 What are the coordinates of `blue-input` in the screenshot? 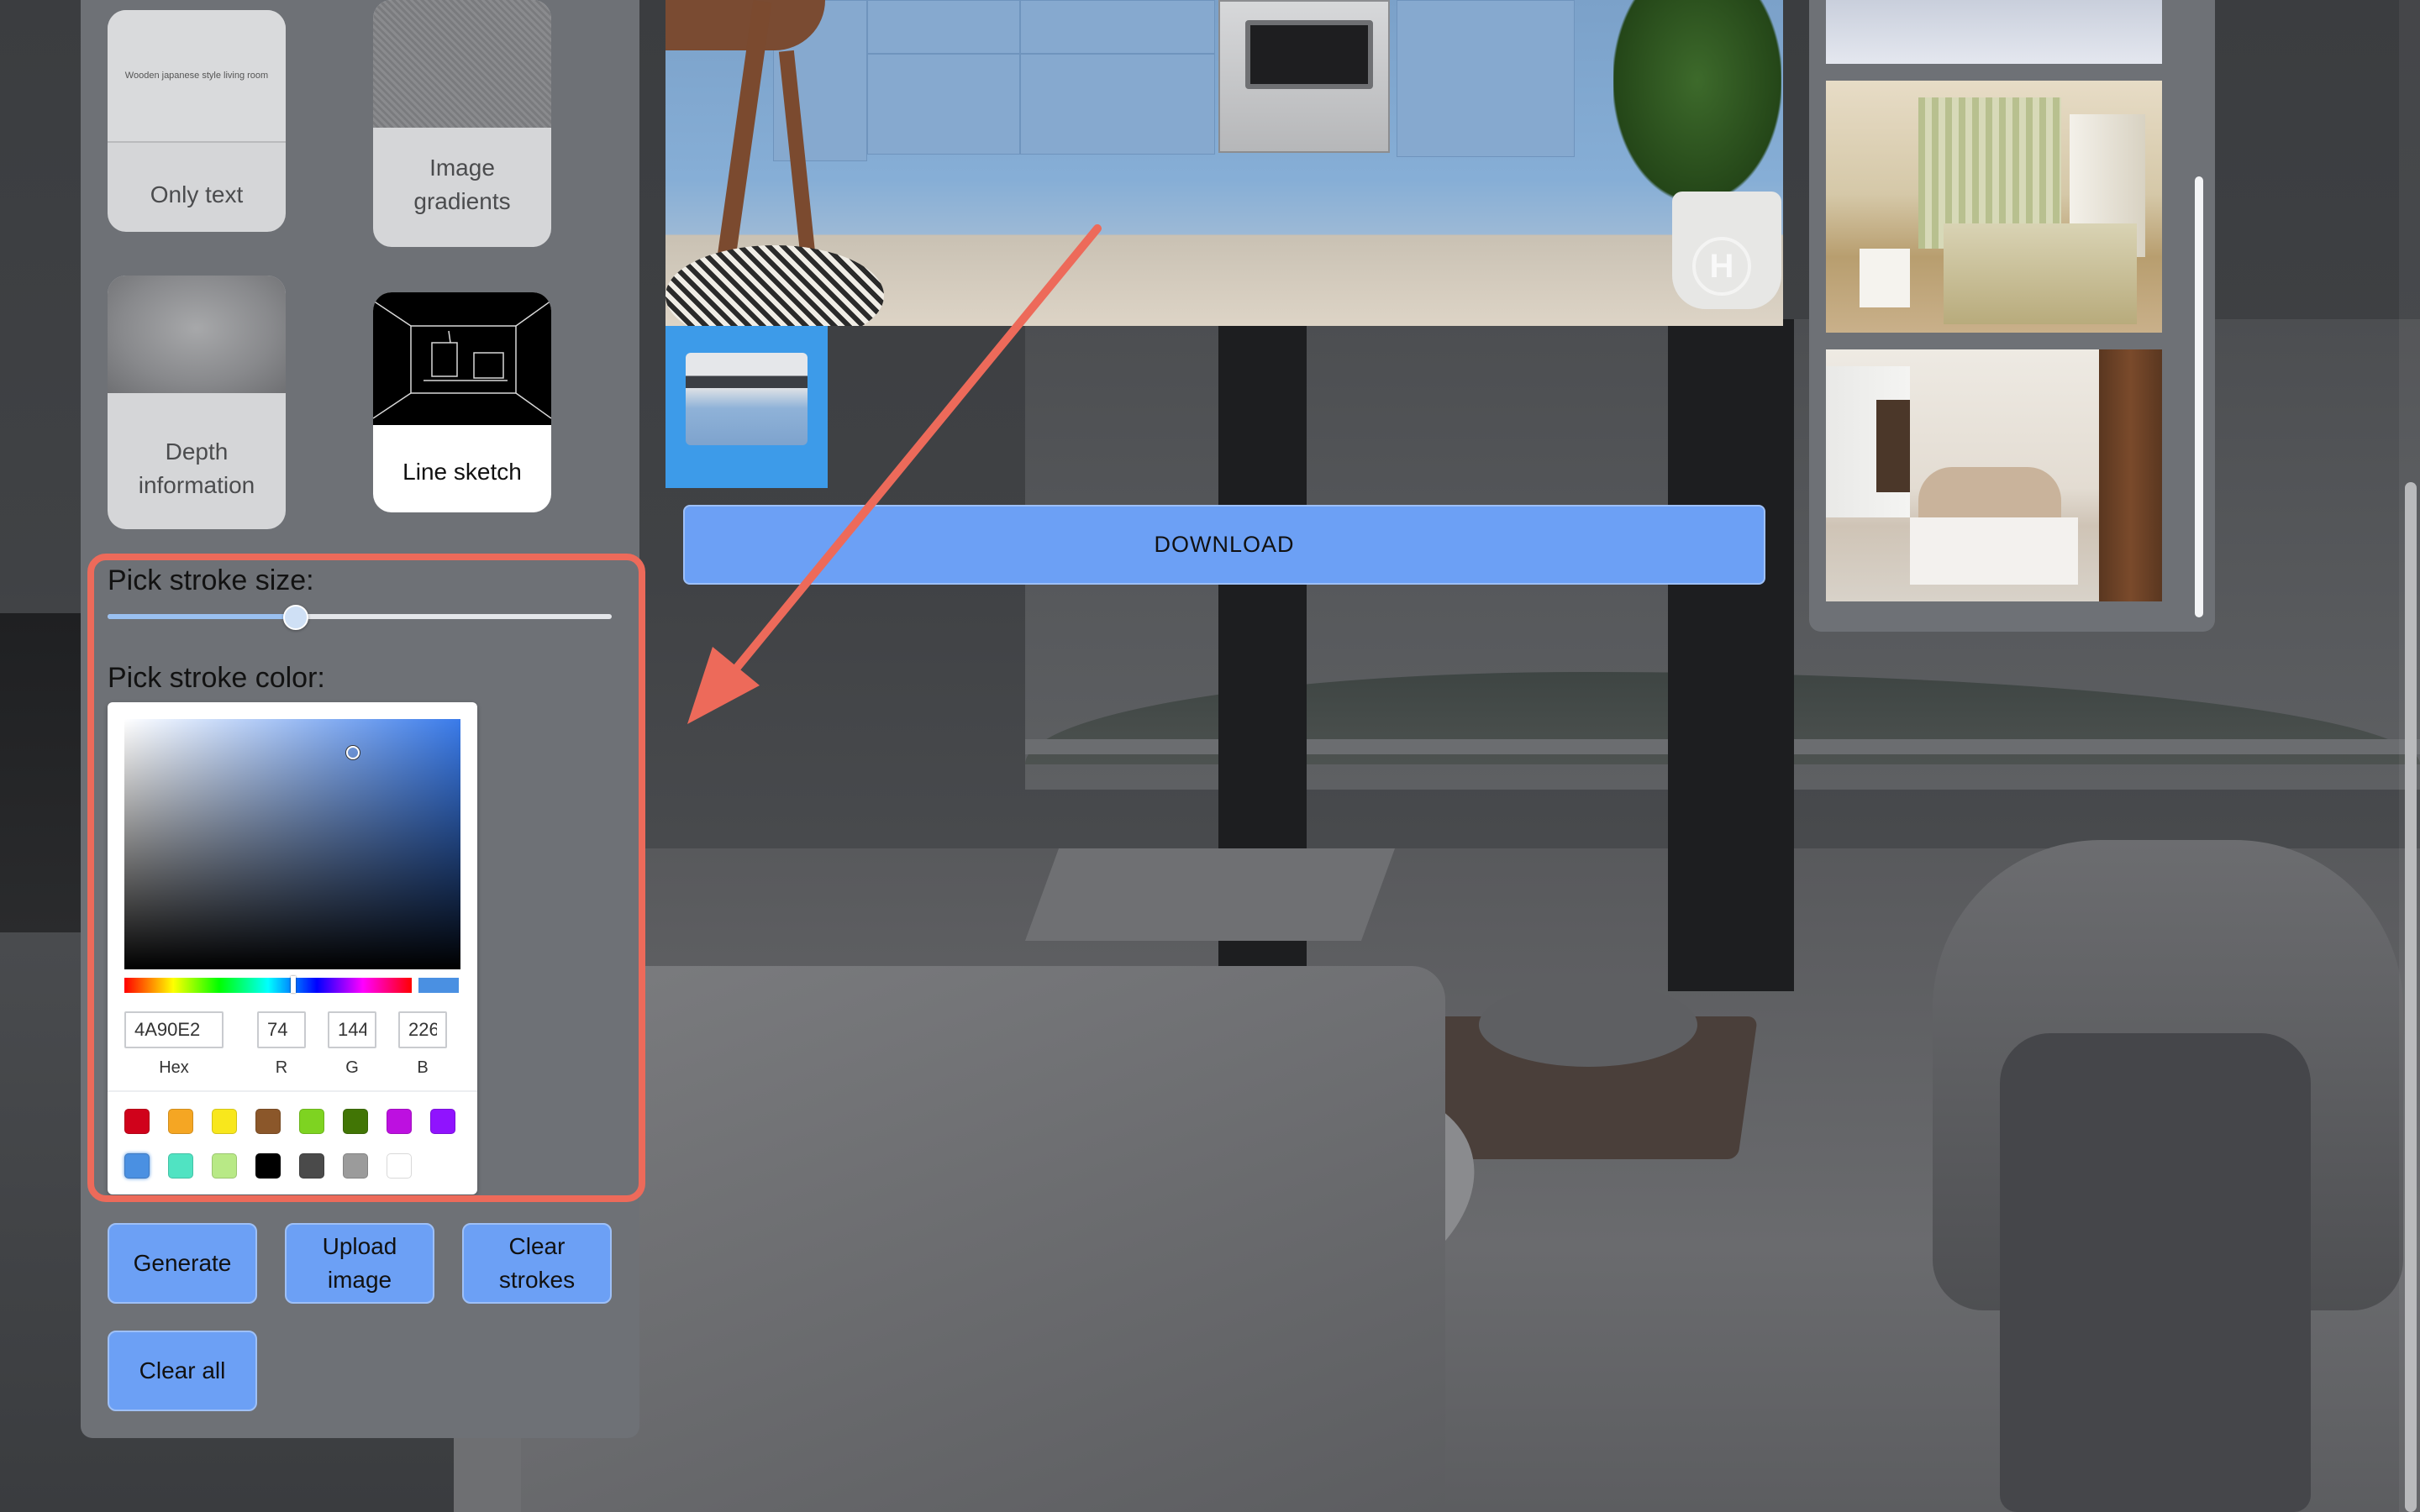 It's located at (422, 1029).